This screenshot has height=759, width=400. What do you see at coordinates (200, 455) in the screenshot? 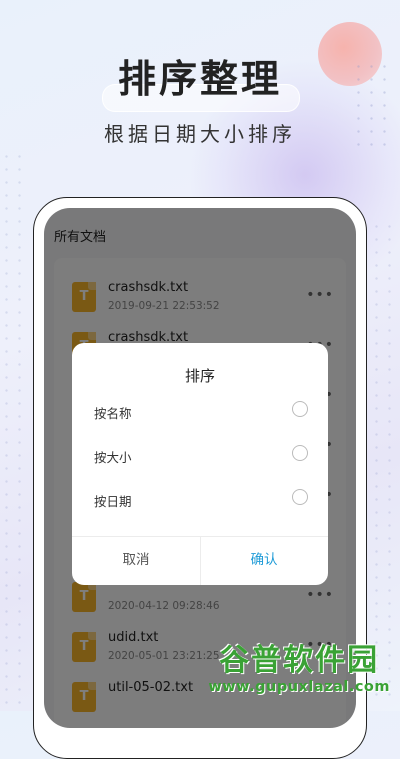
I see `sort-option-size: 按大小` at bounding box center [200, 455].